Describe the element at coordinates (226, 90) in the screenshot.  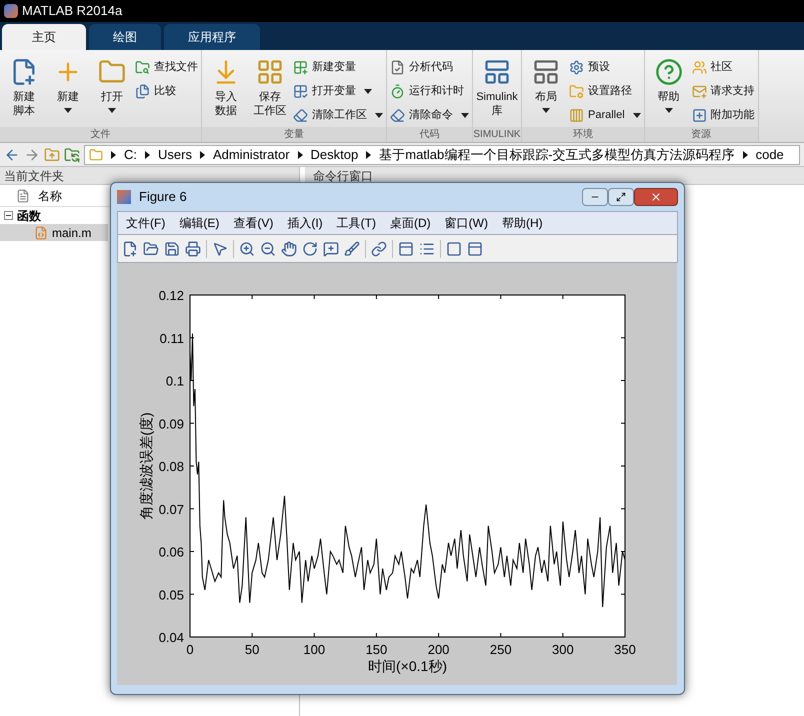
I see `ribbon-button: 导入 数据` at that location.